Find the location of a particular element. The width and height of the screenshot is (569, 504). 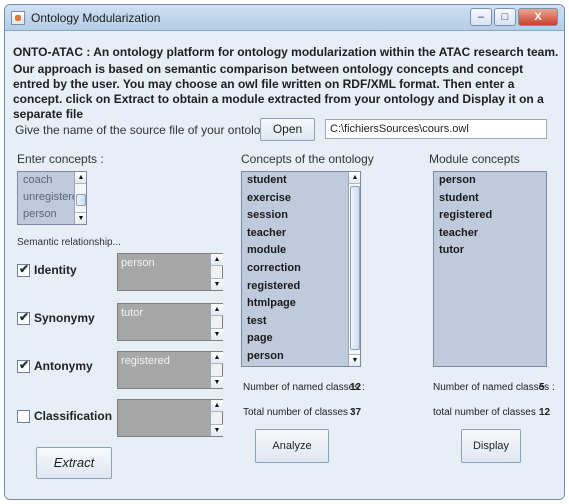

antonymy-scrollbar: ▲ ▼ is located at coordinates (216, 370).